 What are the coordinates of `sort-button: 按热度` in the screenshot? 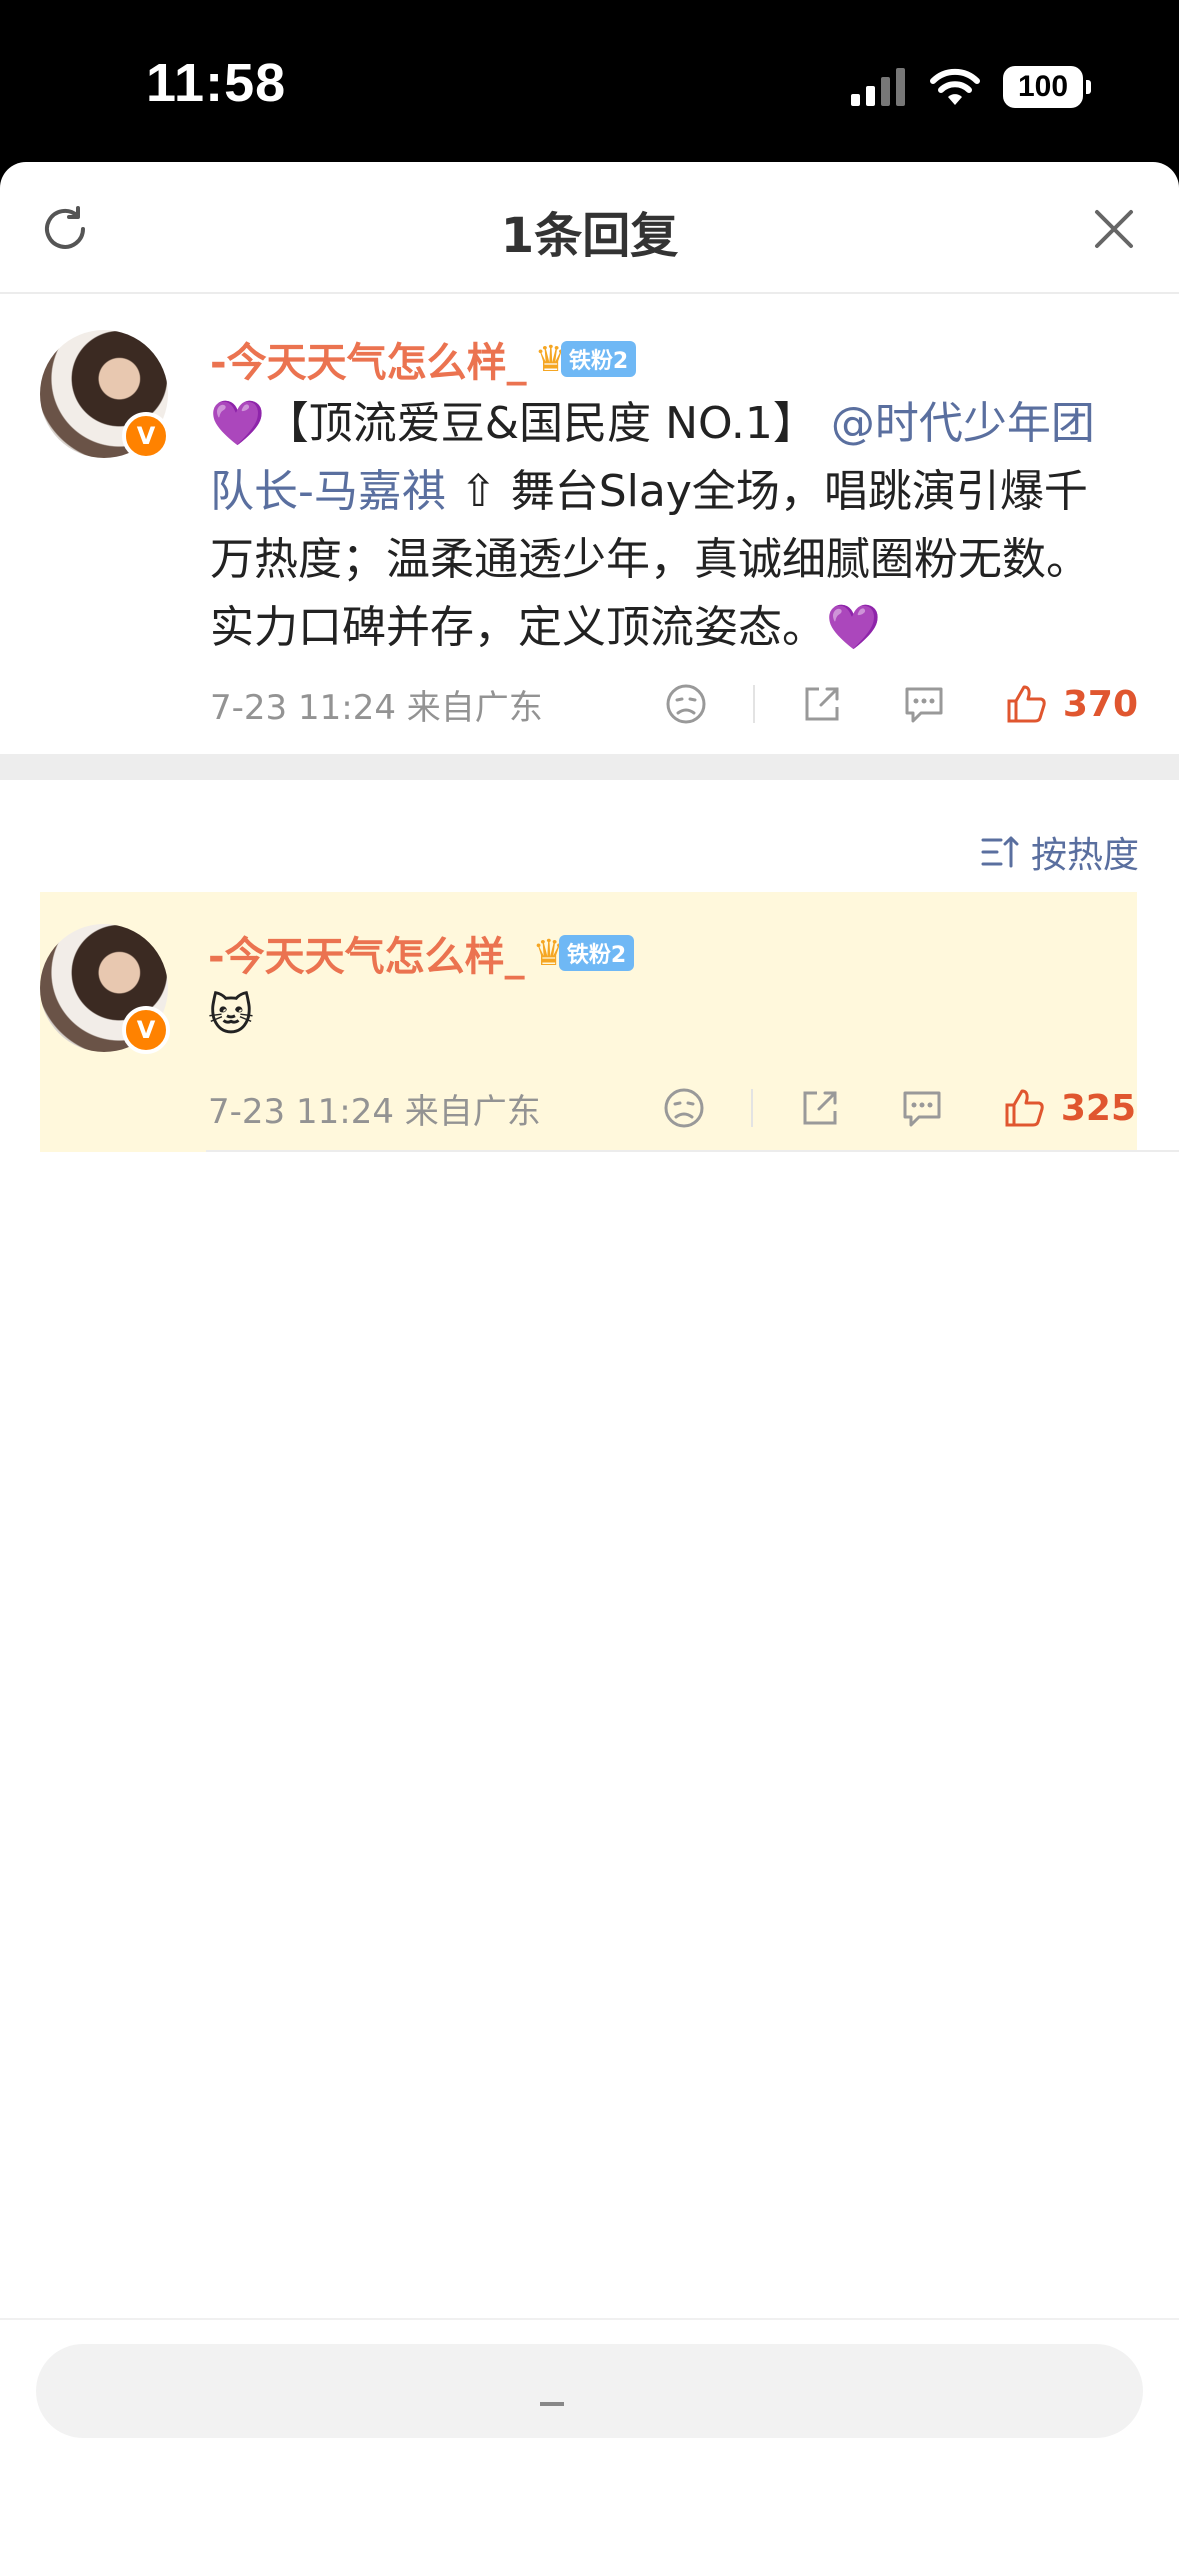 It's located at (1060, 852).